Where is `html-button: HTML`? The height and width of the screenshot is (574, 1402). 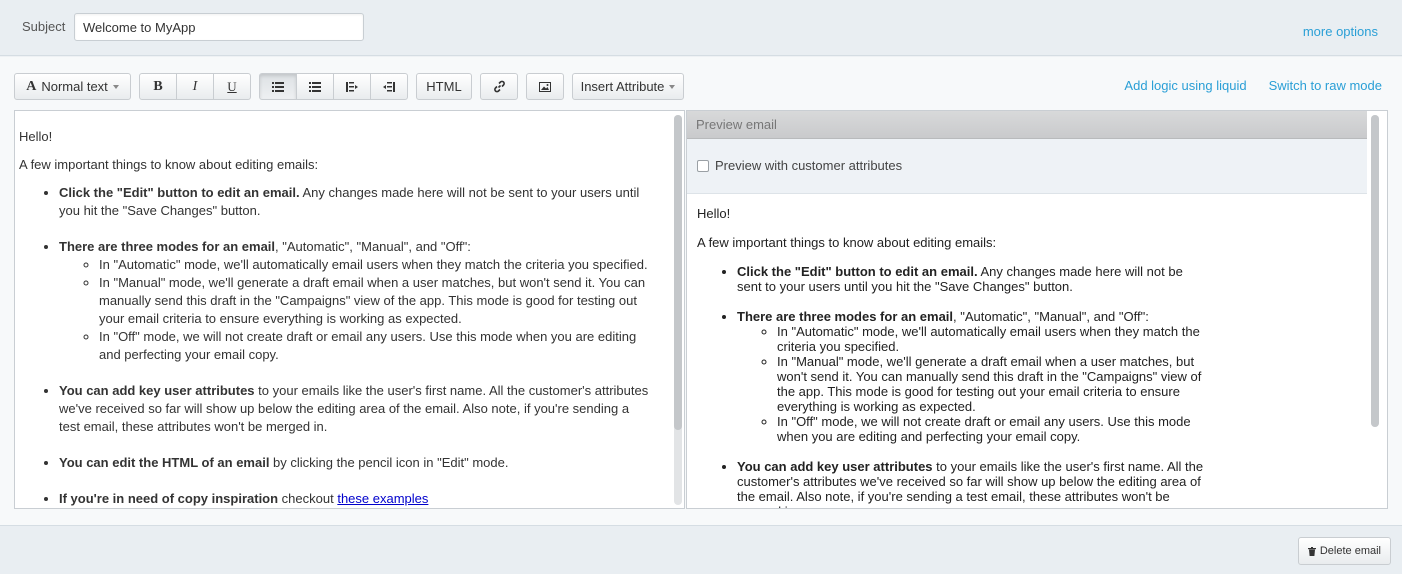
html-button: HTML is located at coordinates (444, 86).